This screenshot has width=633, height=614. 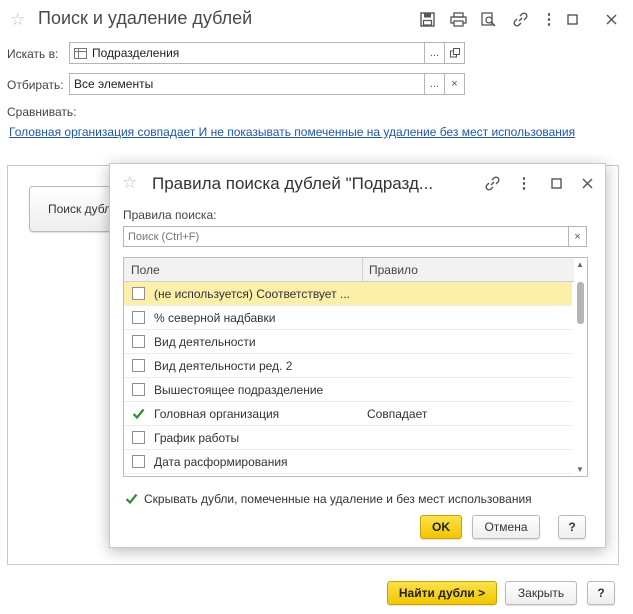 What do you see at coordinates (348, 366) in the screenshot?
I see `table-row: Вид деятельности ред. 2` at bounding box center [348, 366].